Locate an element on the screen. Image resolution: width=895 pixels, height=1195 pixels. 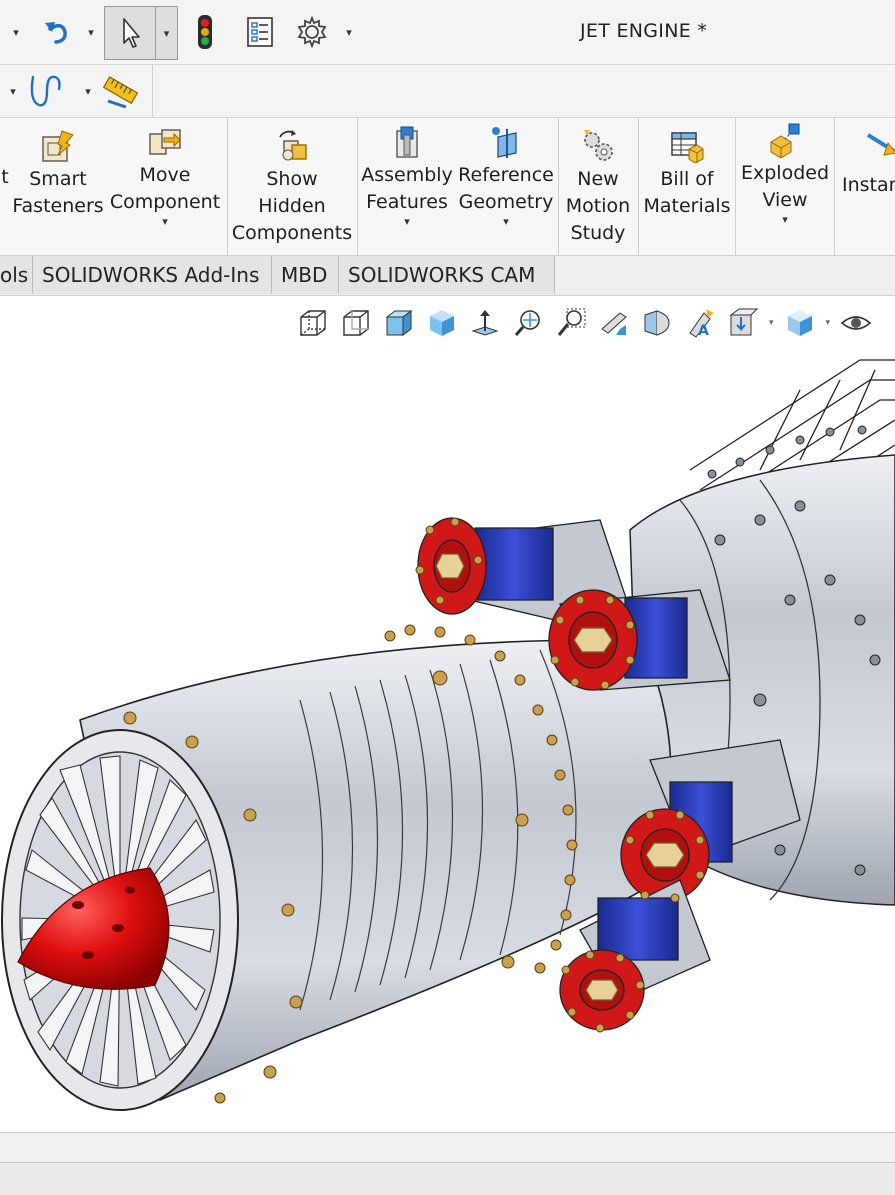
select-arrow-icon is located at coordinates (130, 33).